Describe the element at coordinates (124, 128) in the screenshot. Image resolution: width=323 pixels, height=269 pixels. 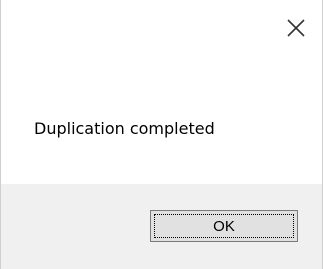
I see `dialog-message: Duplication completed` at that location.